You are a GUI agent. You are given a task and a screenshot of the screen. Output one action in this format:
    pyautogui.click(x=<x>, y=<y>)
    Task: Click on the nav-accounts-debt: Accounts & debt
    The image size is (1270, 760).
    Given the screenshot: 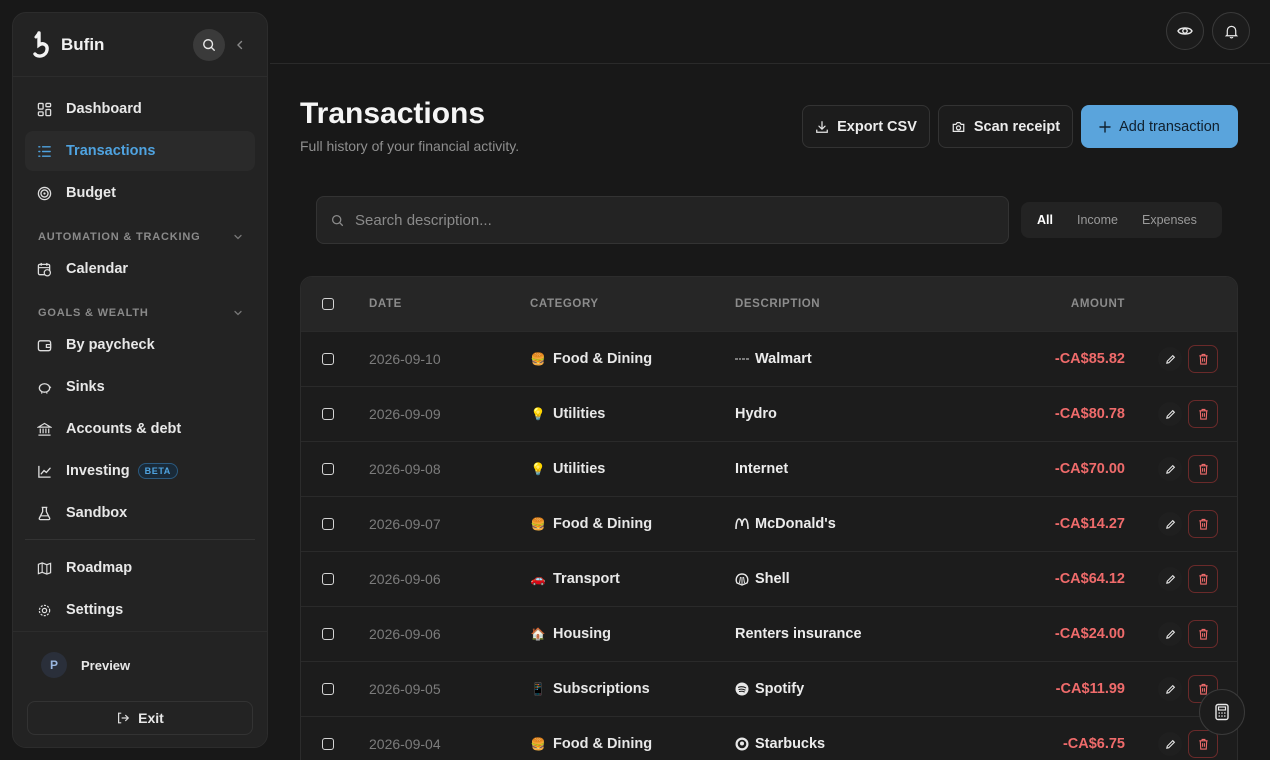 What is the action you would take?
    pyautogui.click(x=140, y=429)
    